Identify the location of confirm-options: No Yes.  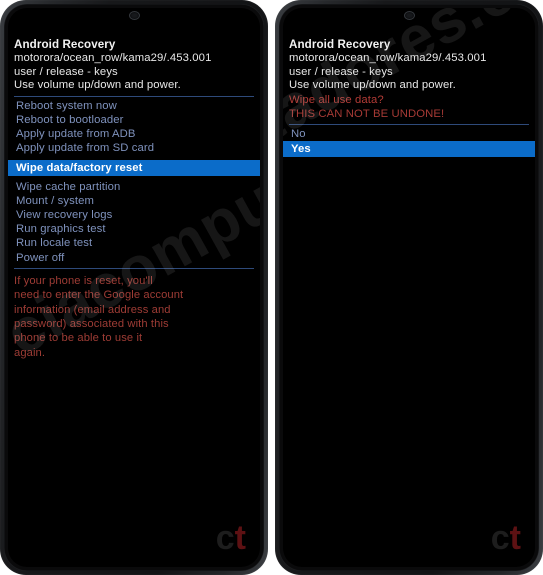
(409, 142).